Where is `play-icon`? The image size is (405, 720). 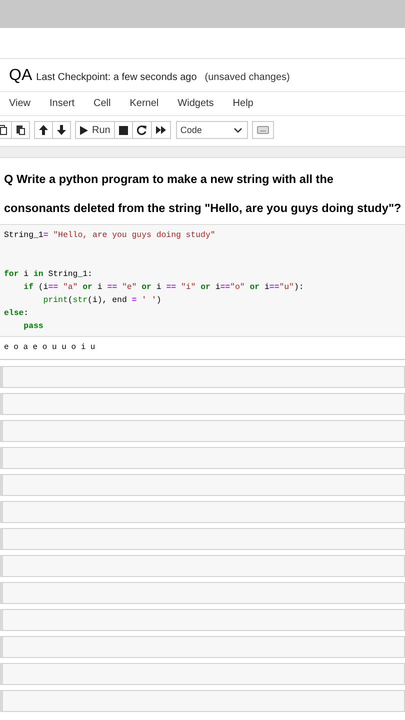
play-icon is located at coordinates (84, 130).